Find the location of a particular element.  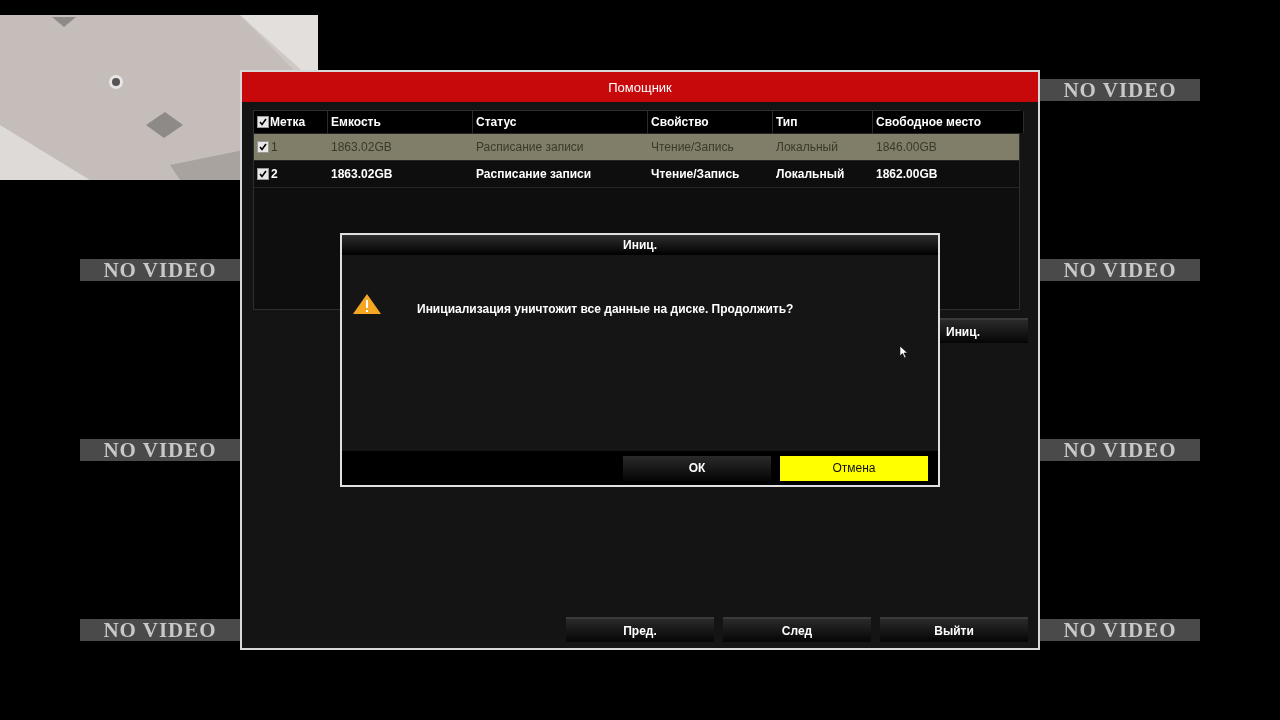

dialog-button: ОК is located at coordinates (697, 468).